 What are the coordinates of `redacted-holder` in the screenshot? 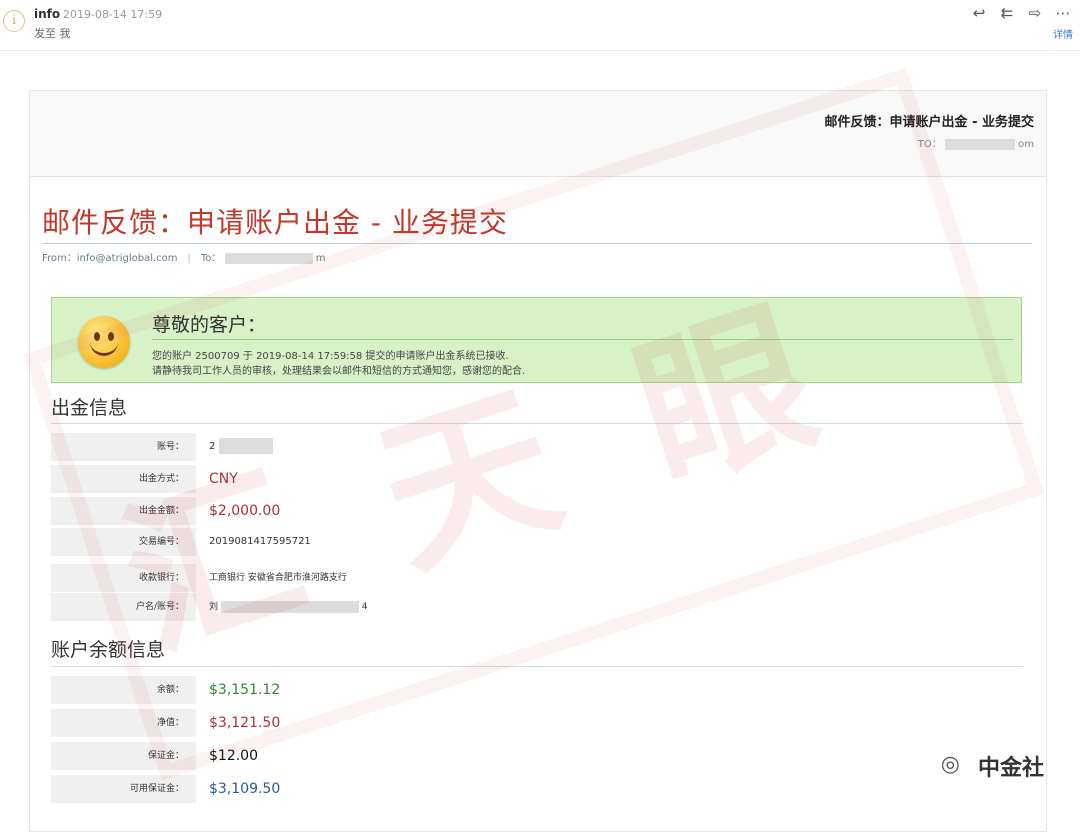 It's located at (289, 606).